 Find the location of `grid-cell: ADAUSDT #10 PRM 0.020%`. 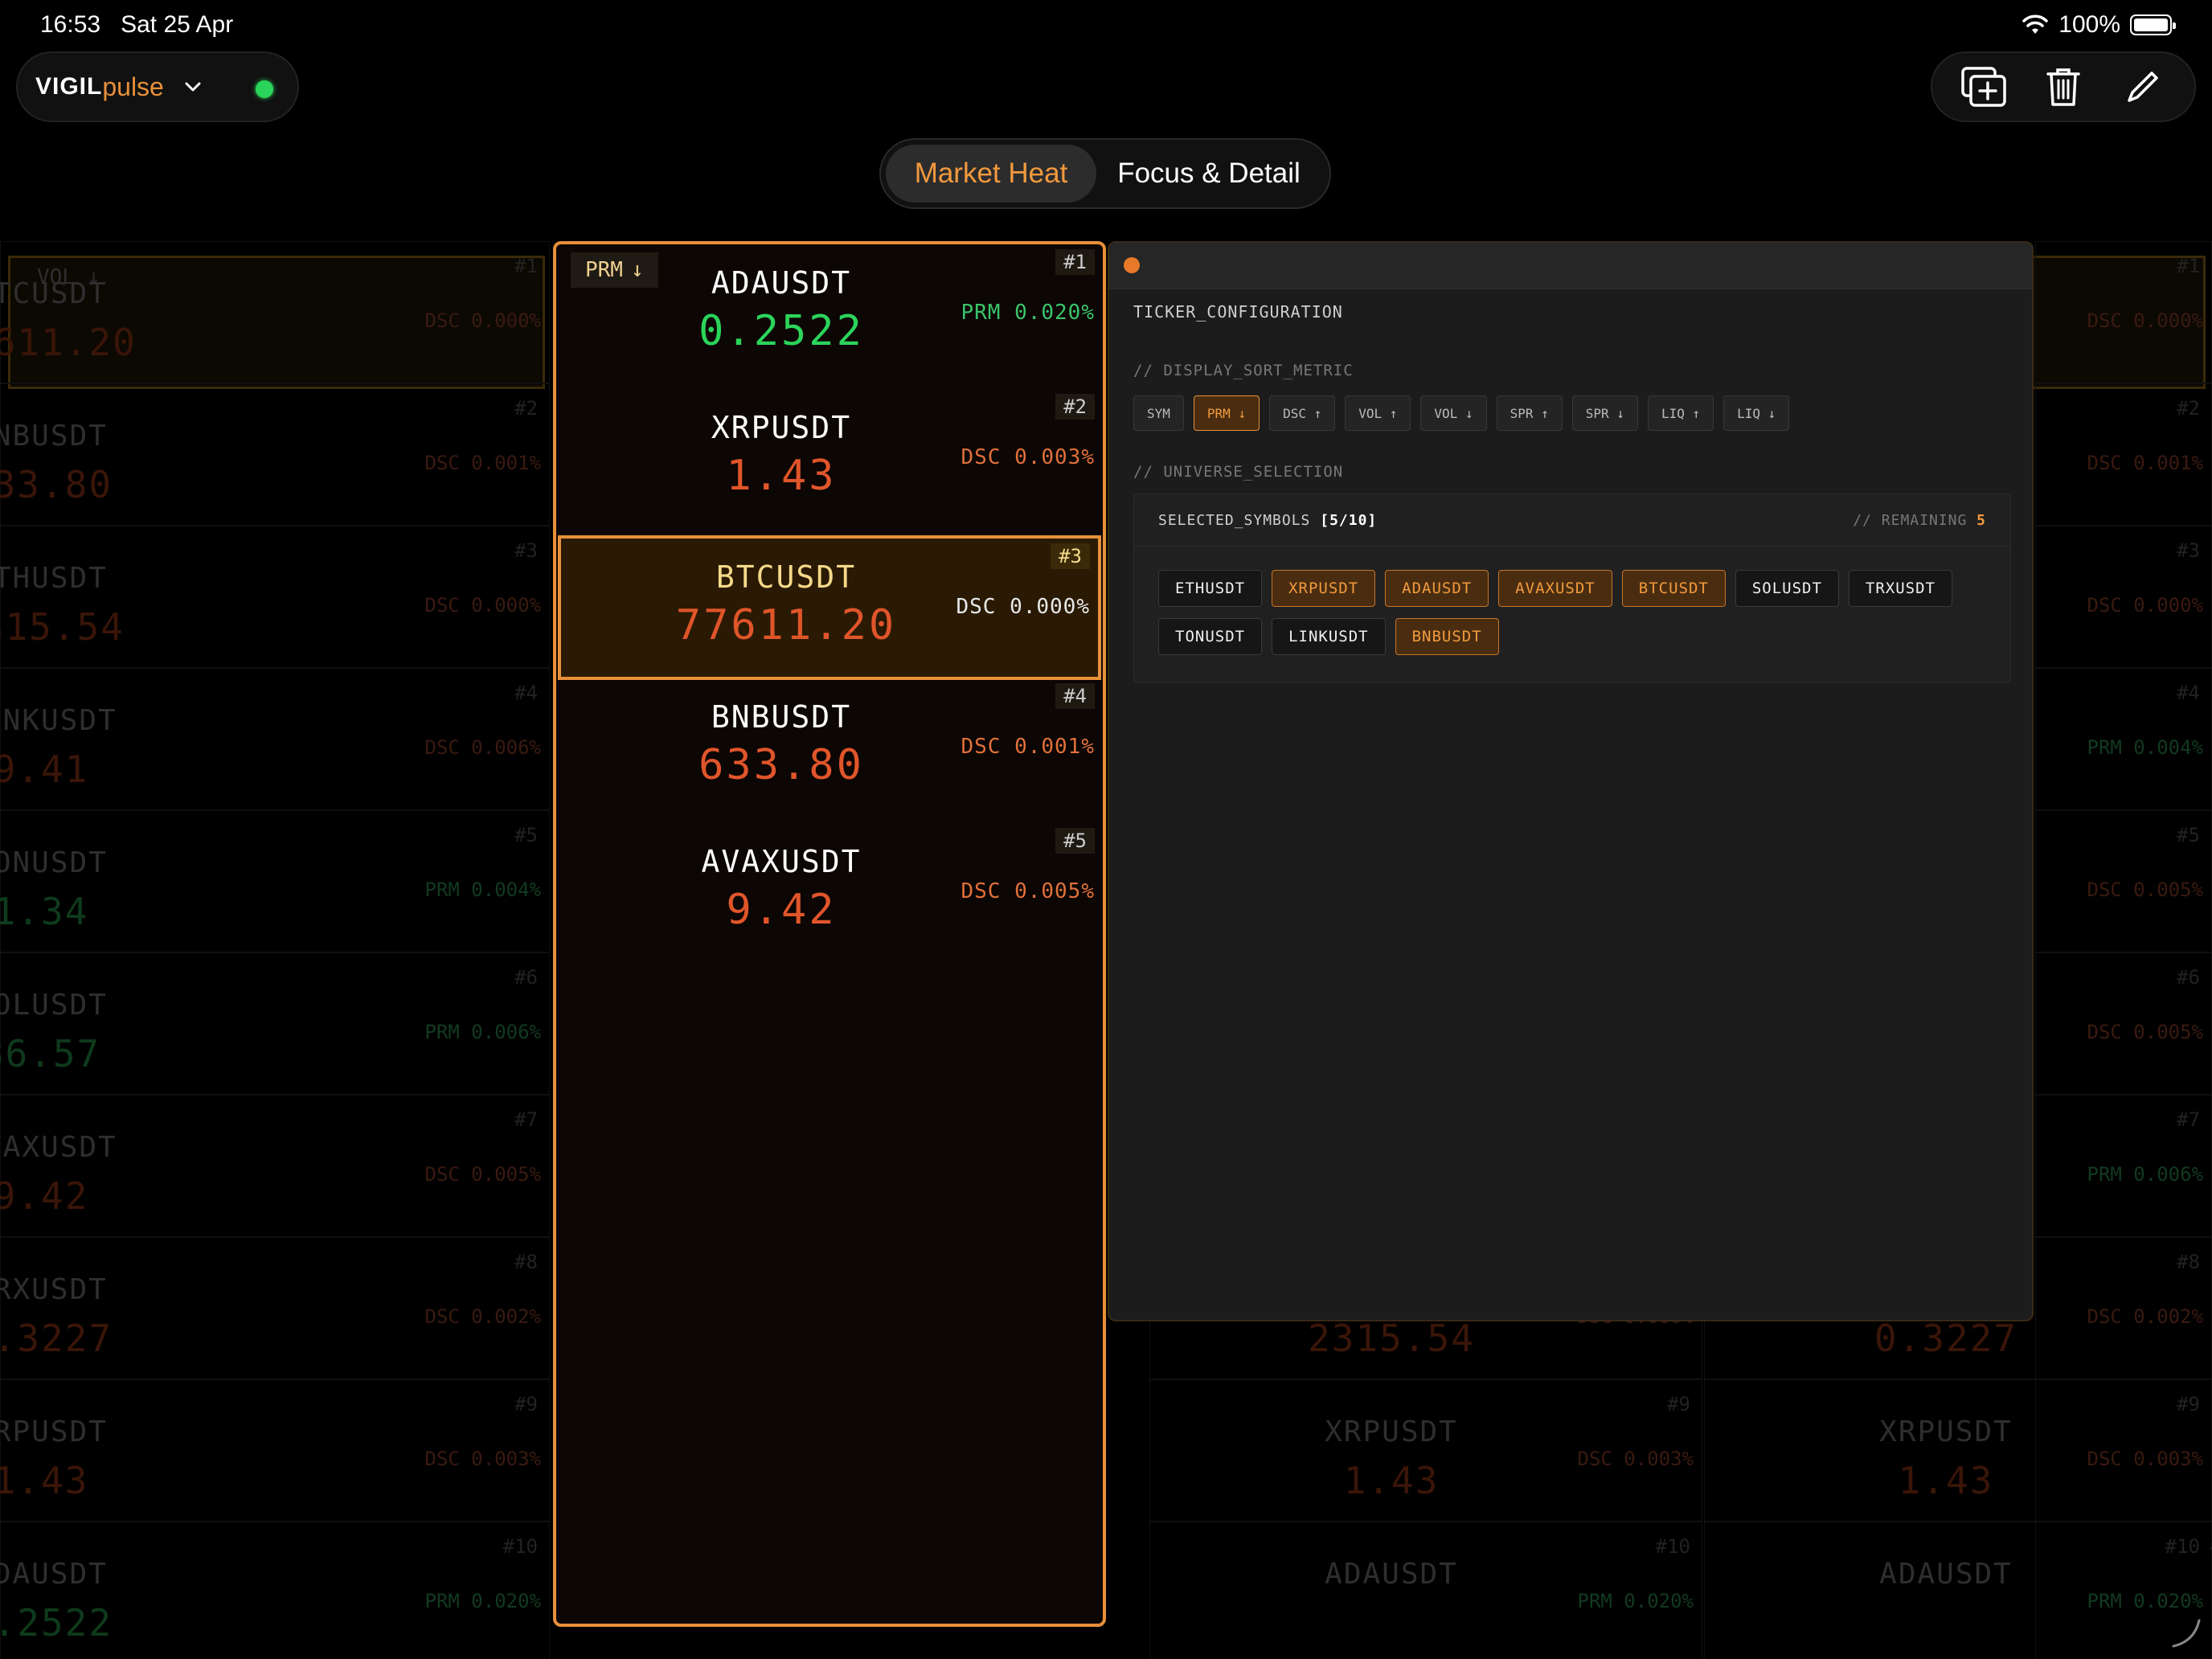

grid-cell: ADAUSDT #10 PRM 0.020% is located at coordinates (1425, 1590).